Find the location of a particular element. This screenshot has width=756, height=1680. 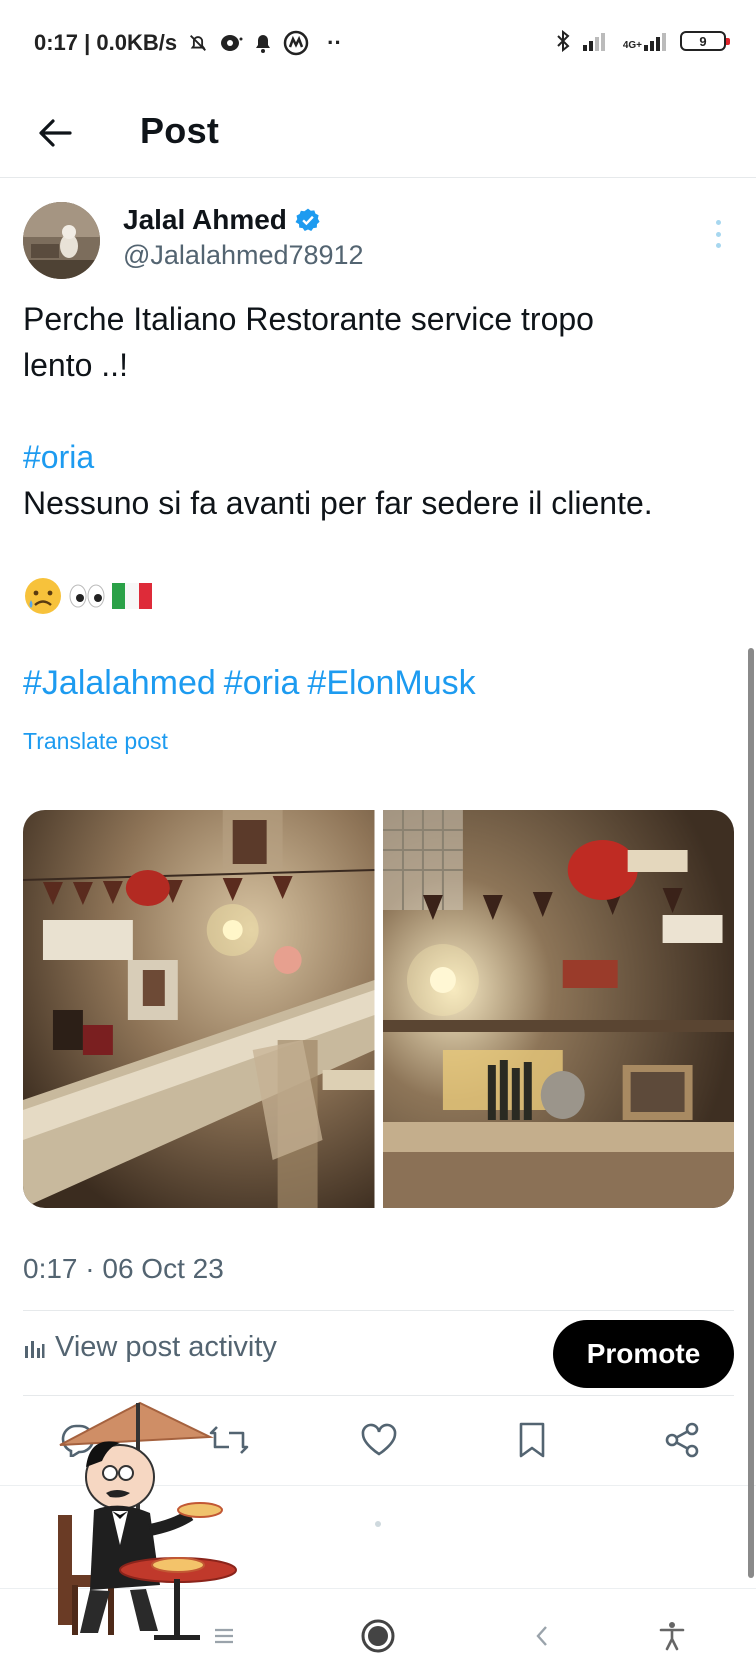

tags-line: #Jalalahmed #oria #ElonMusk is located at coordinates (253, 683).